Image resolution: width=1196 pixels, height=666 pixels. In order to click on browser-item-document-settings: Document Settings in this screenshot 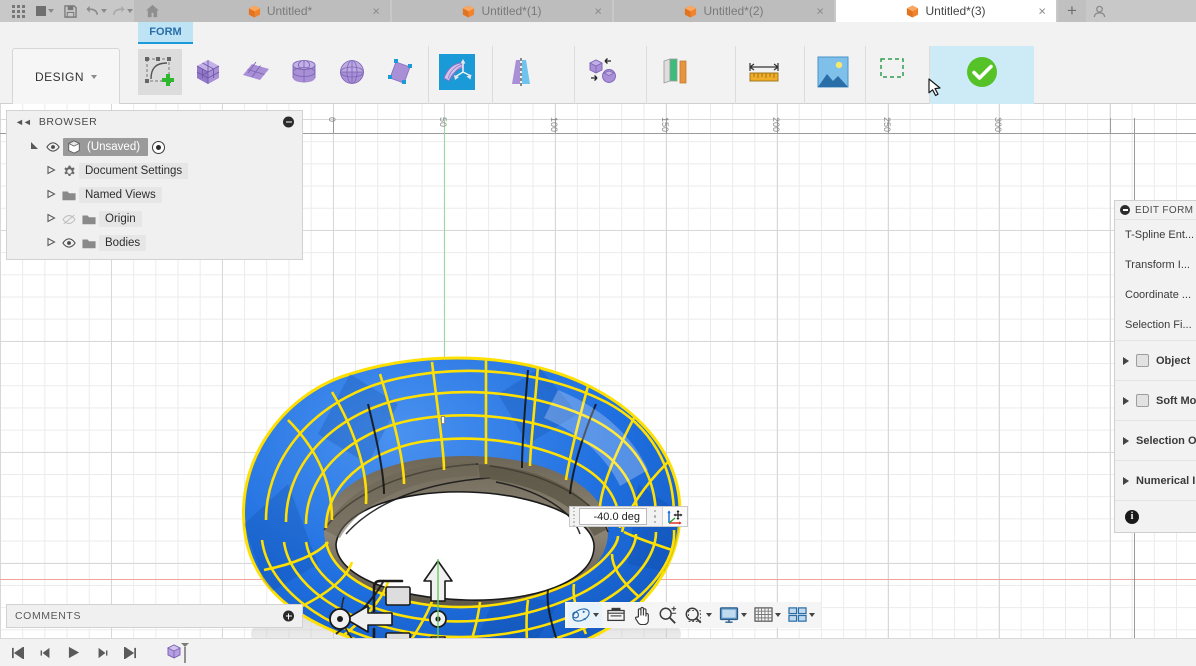, I will do `click(154, 171)`.